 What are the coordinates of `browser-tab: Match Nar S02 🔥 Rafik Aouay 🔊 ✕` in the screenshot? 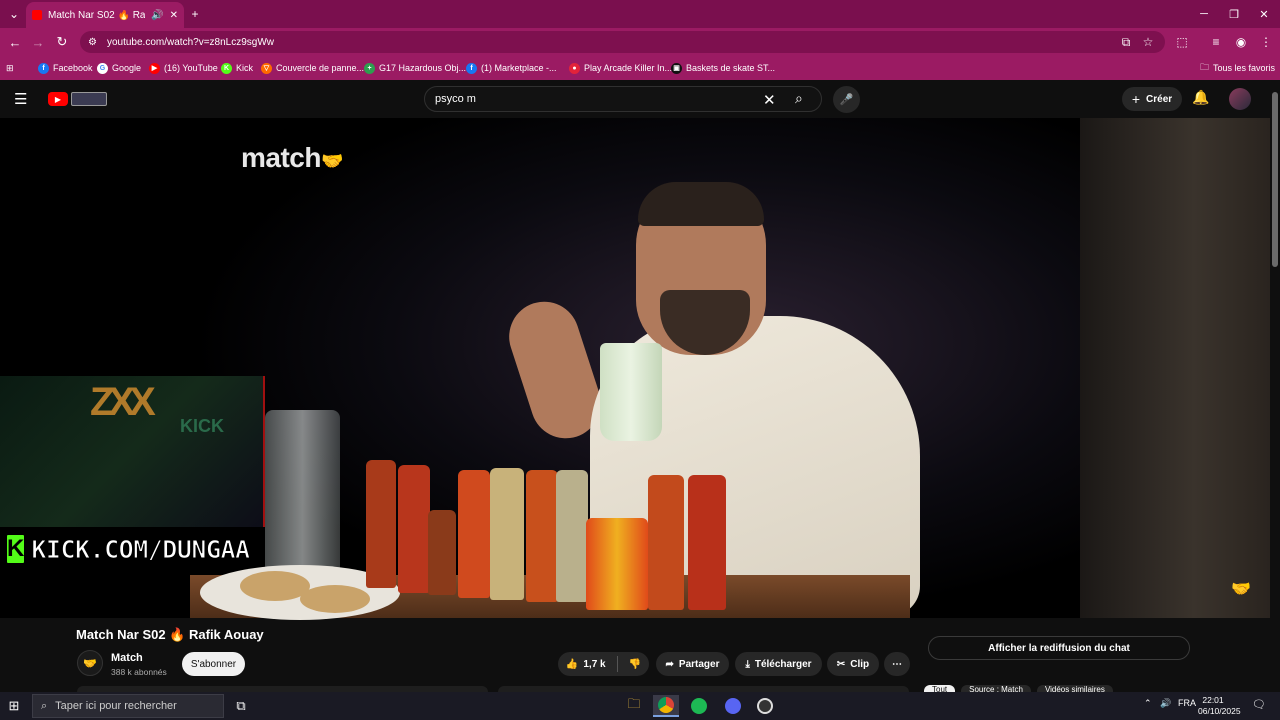 It's located at (105, 15).